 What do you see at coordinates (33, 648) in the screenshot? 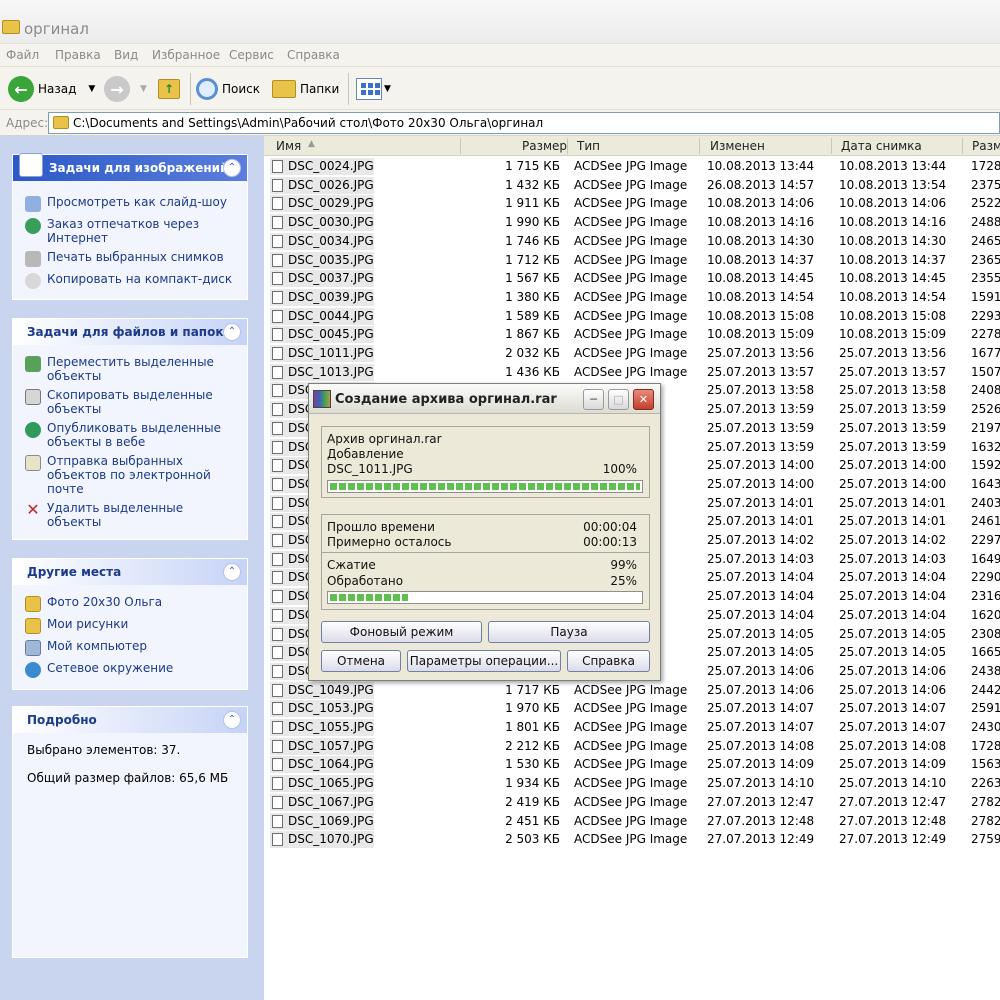
I see `computer-icon` at bounding box center [33, 648].